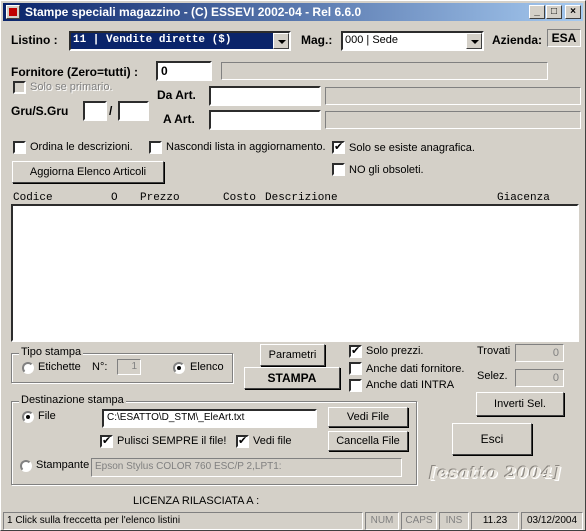  I want to click on column-header-prezzo: Prezzo, so click(160, 198).